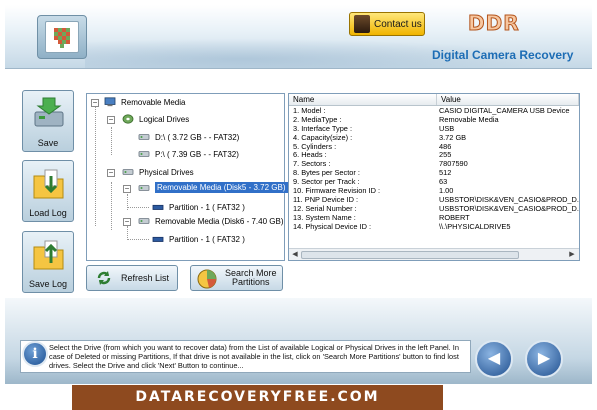  I want to click on property-value-cell: 1.00, so click(446, 191).